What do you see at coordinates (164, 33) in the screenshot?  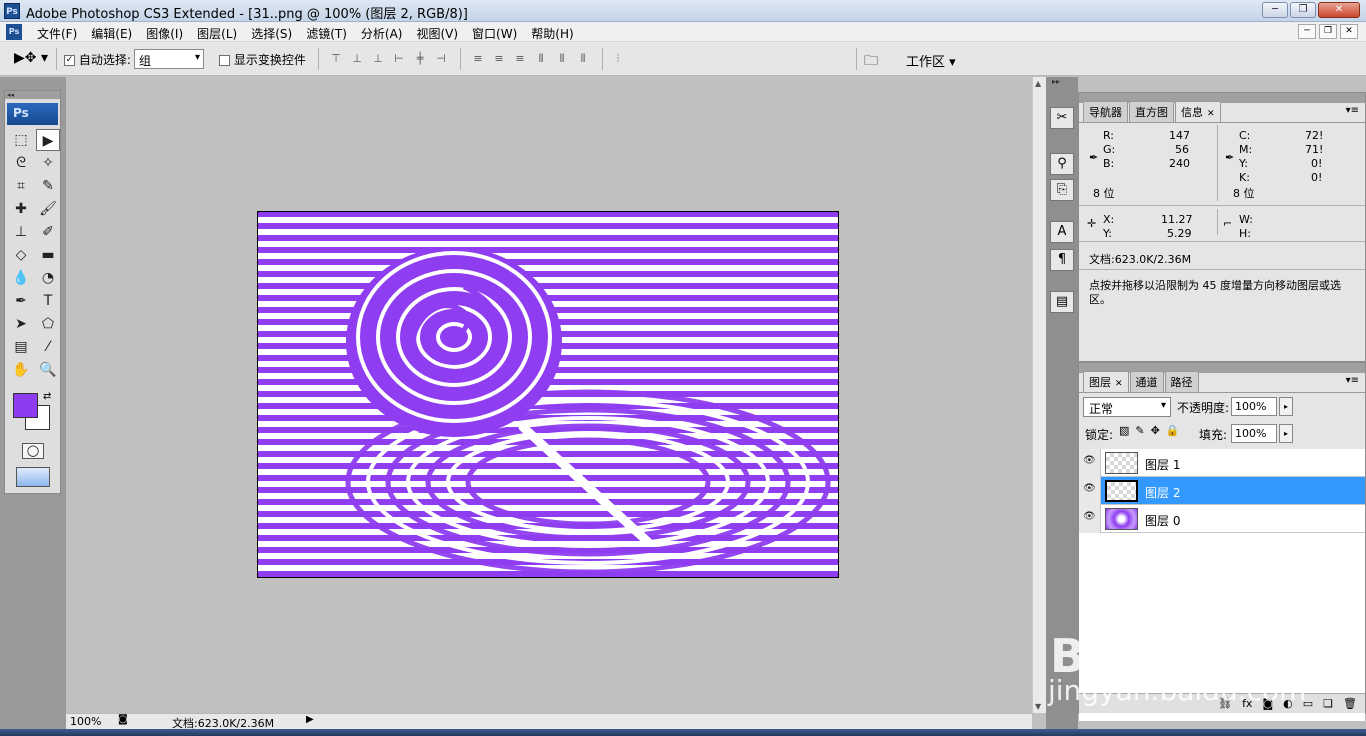 I see `menu-image: 图像(I)` at bounding box center [164, 33].